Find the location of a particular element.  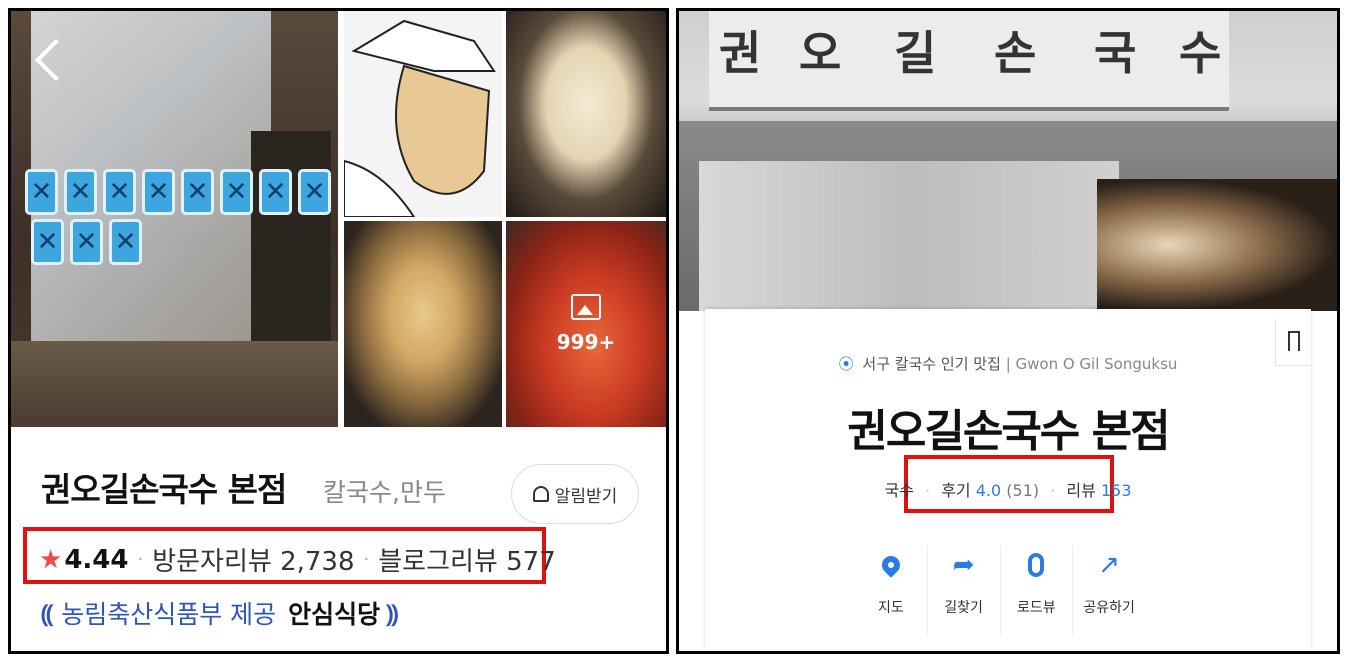

roadview-icon is located at coordinates (1036, 565).